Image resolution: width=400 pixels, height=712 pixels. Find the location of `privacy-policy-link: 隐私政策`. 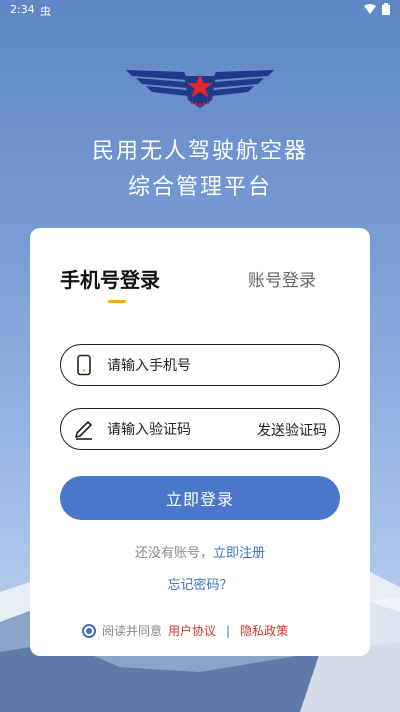

privacy-policy-link: 隐私政策 is located at coordinates (264, 630).